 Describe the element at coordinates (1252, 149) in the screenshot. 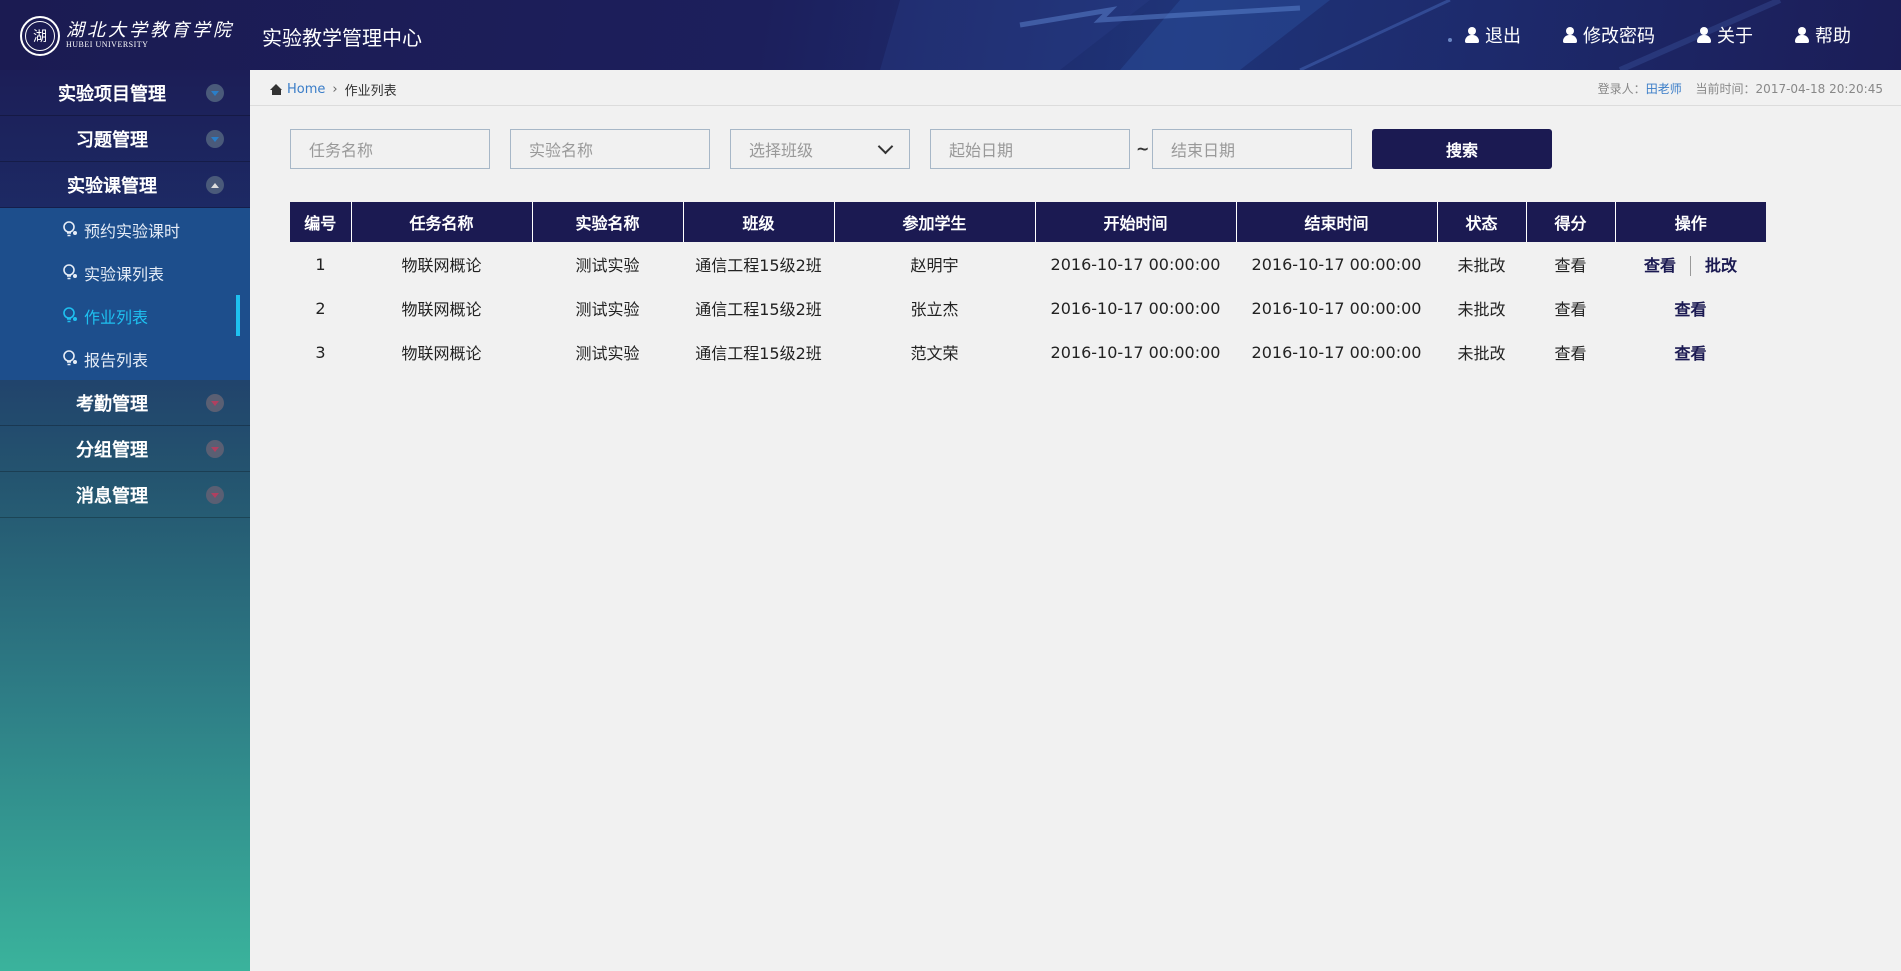

I see `end-date-input: 结束日期` at that location.